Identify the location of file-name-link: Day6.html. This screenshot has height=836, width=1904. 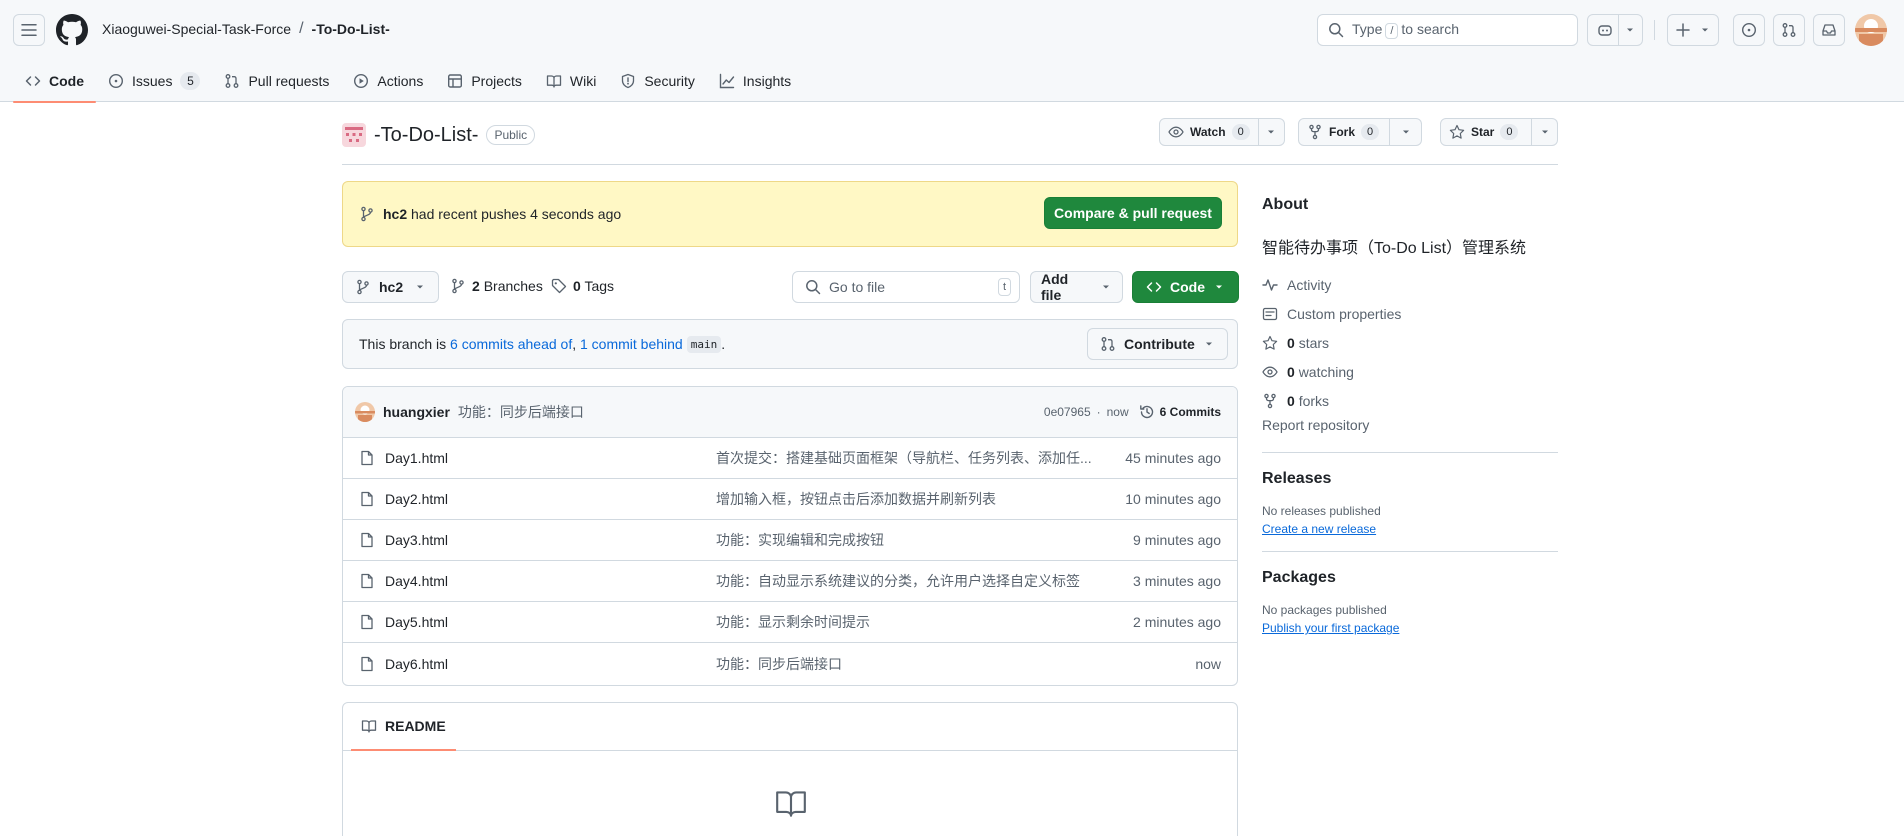
(550, 664).